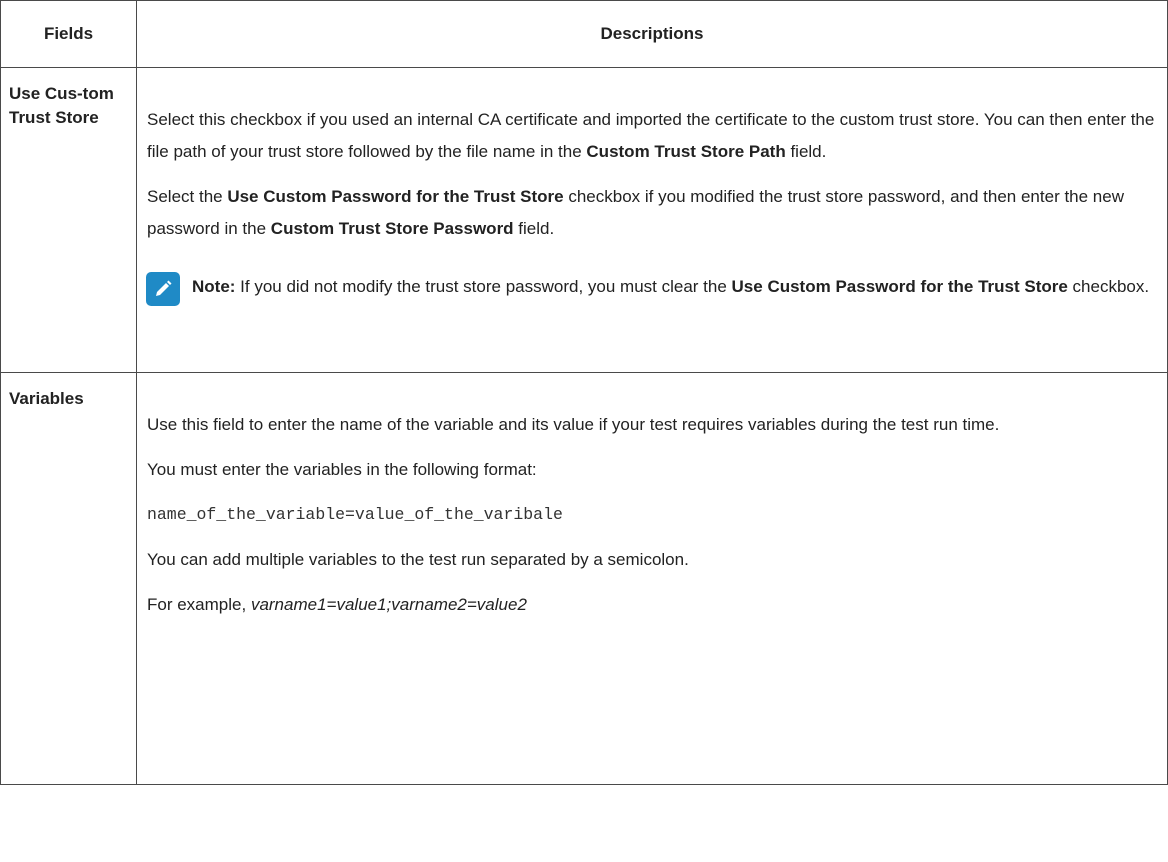 The width and height of the screenshot is (1168, 862). What do you see at coordinates (68, 34) in the screenshot?
I see `header-fields: Fields` at bounding box center [68, 34].